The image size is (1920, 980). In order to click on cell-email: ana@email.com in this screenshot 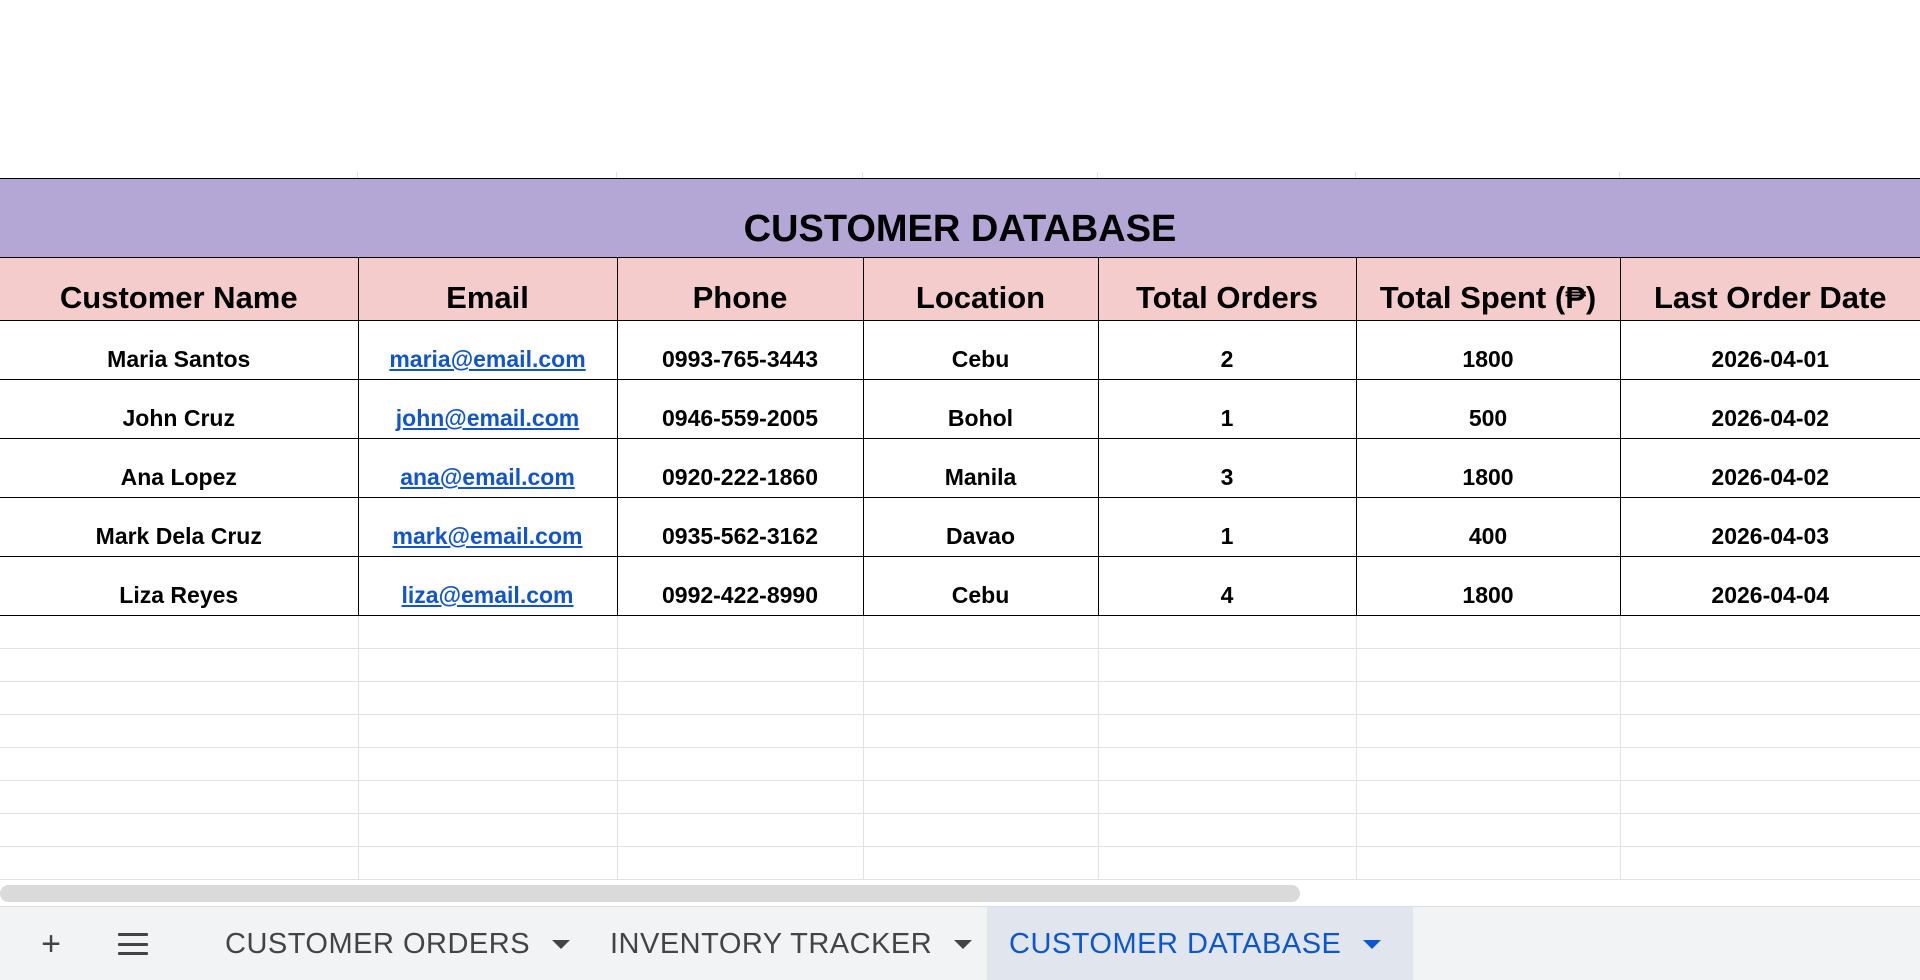, I will do `click(488, 468)`.